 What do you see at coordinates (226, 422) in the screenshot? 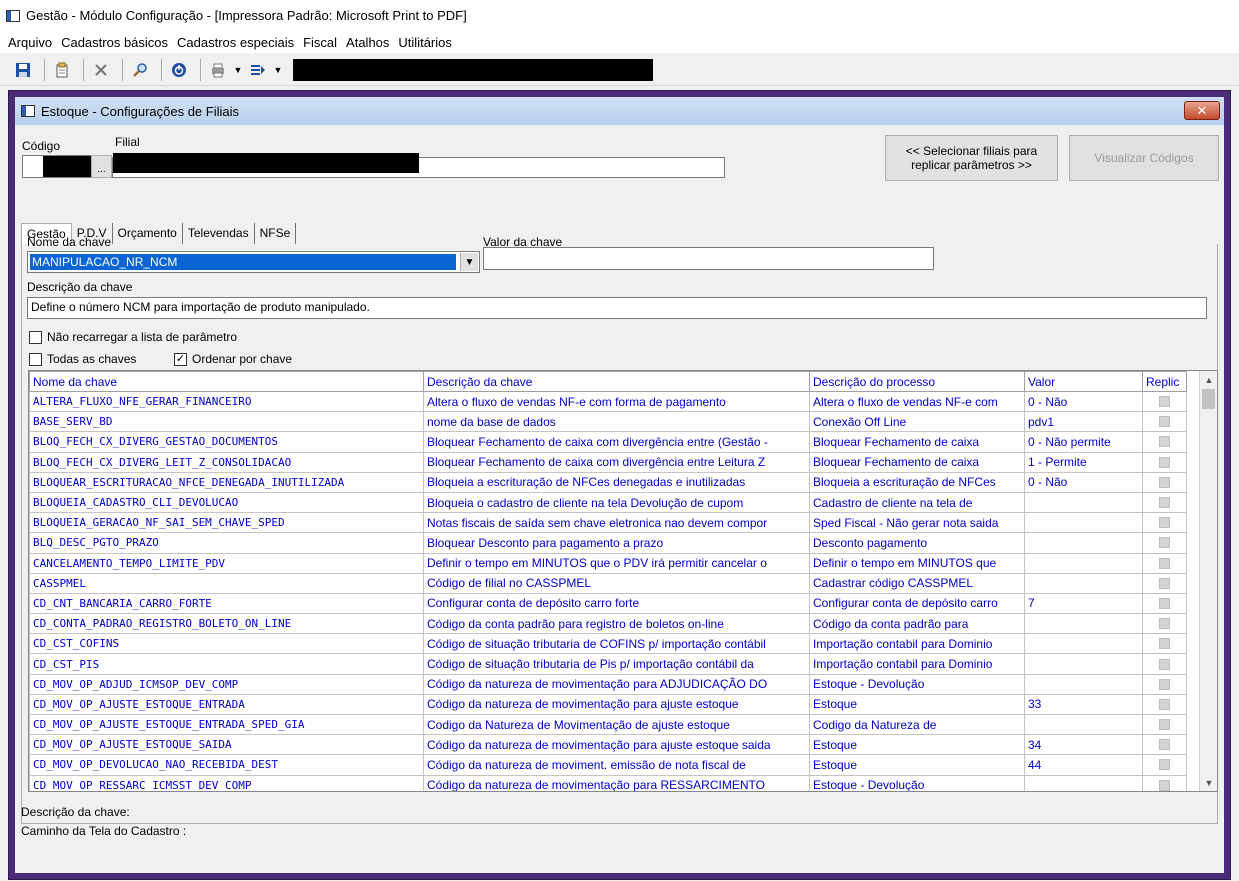
I see `cell-key-name: BASE_SERV_BD` at bounding box center [226, 422].